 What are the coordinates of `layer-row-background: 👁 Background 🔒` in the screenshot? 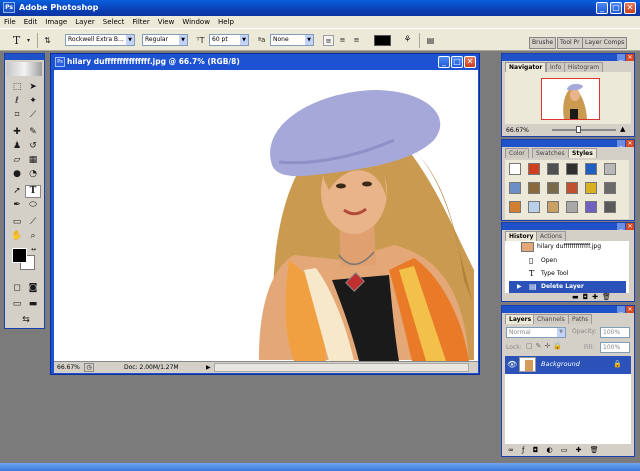 It's located at (568, 365).